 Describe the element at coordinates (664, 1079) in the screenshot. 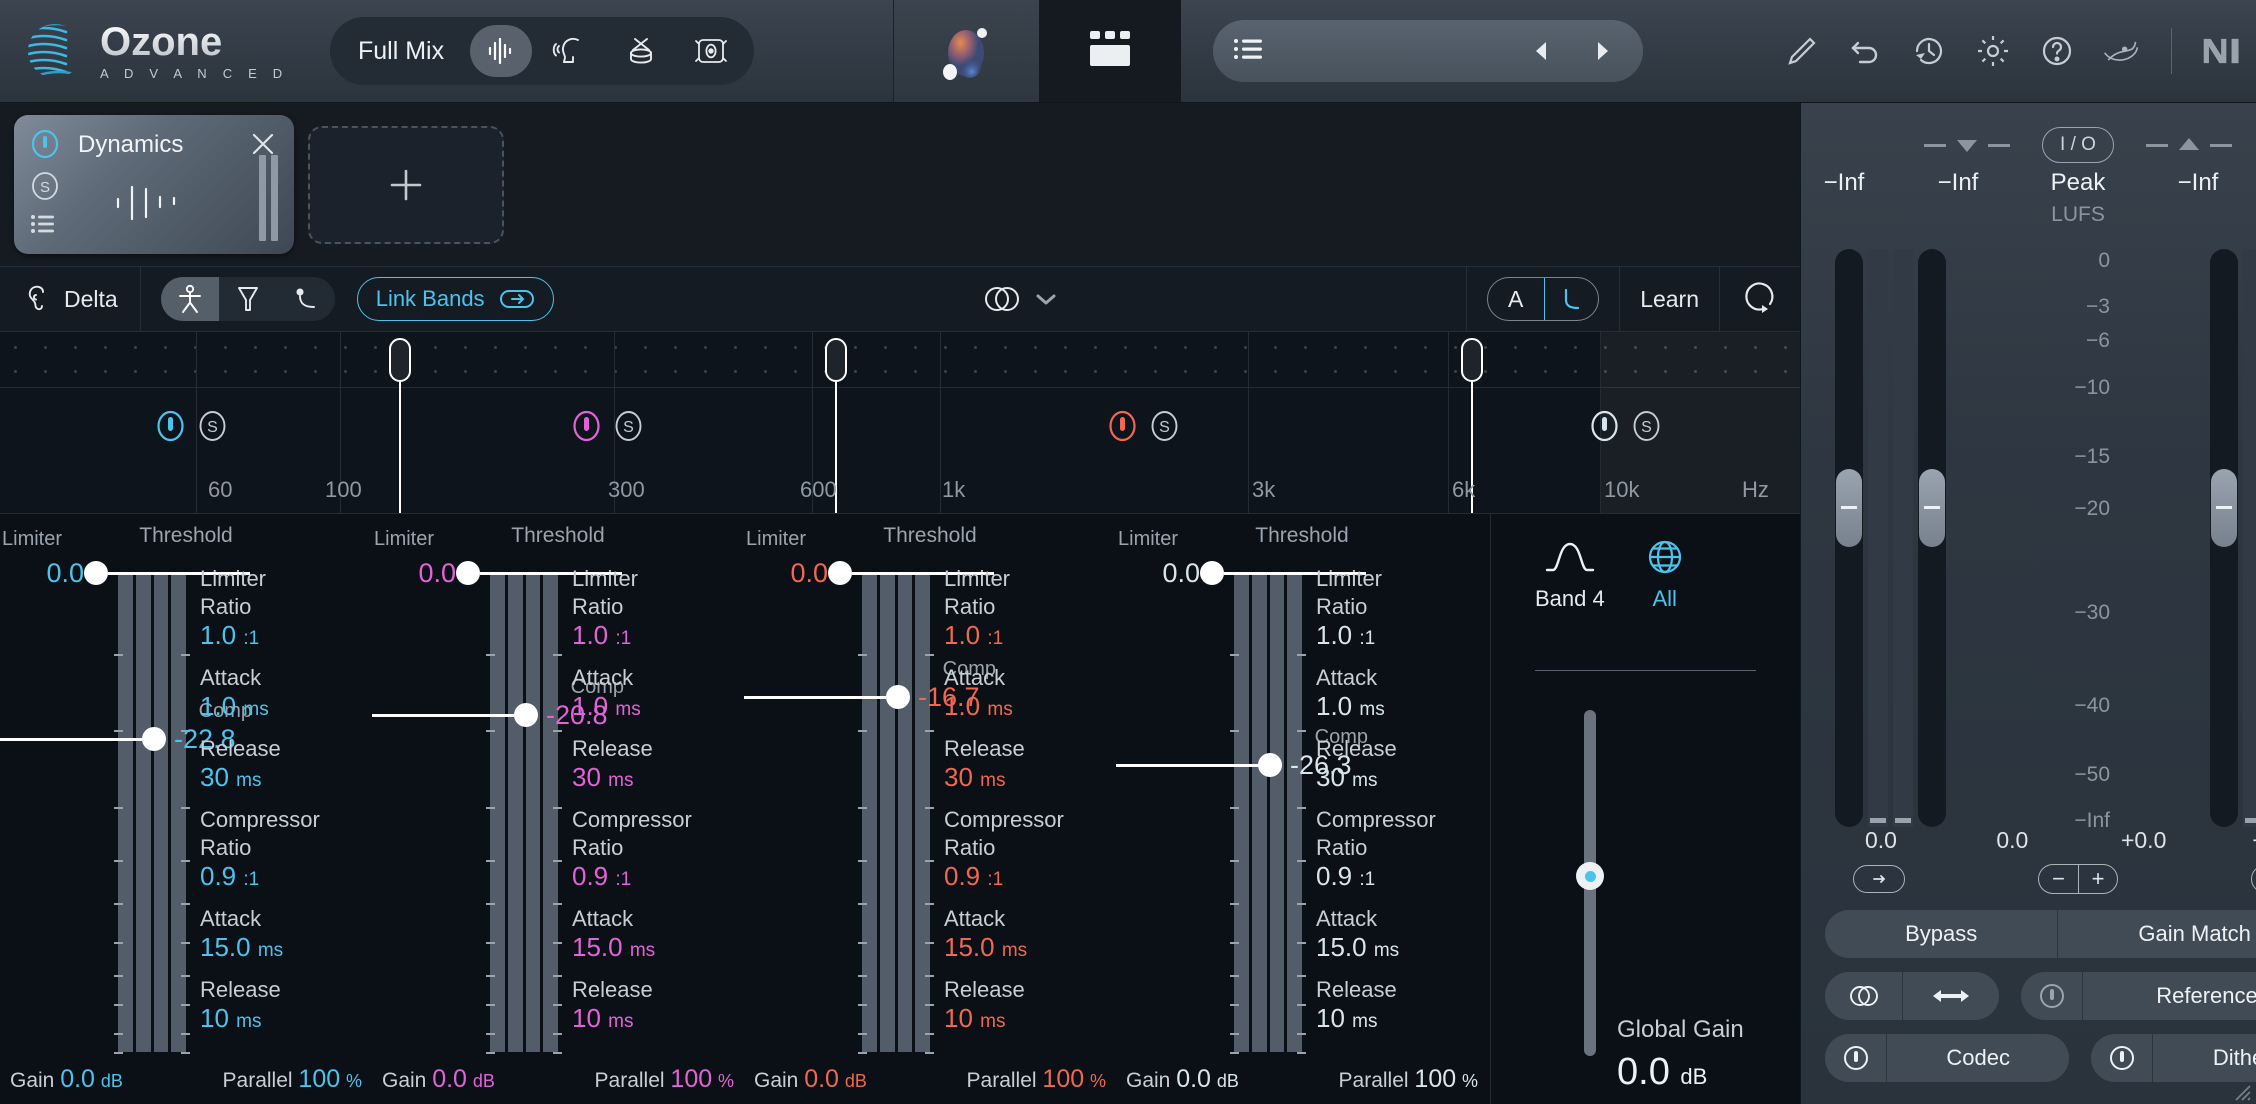

I see `band-2-parallel: Parallel 100 %` at that location.